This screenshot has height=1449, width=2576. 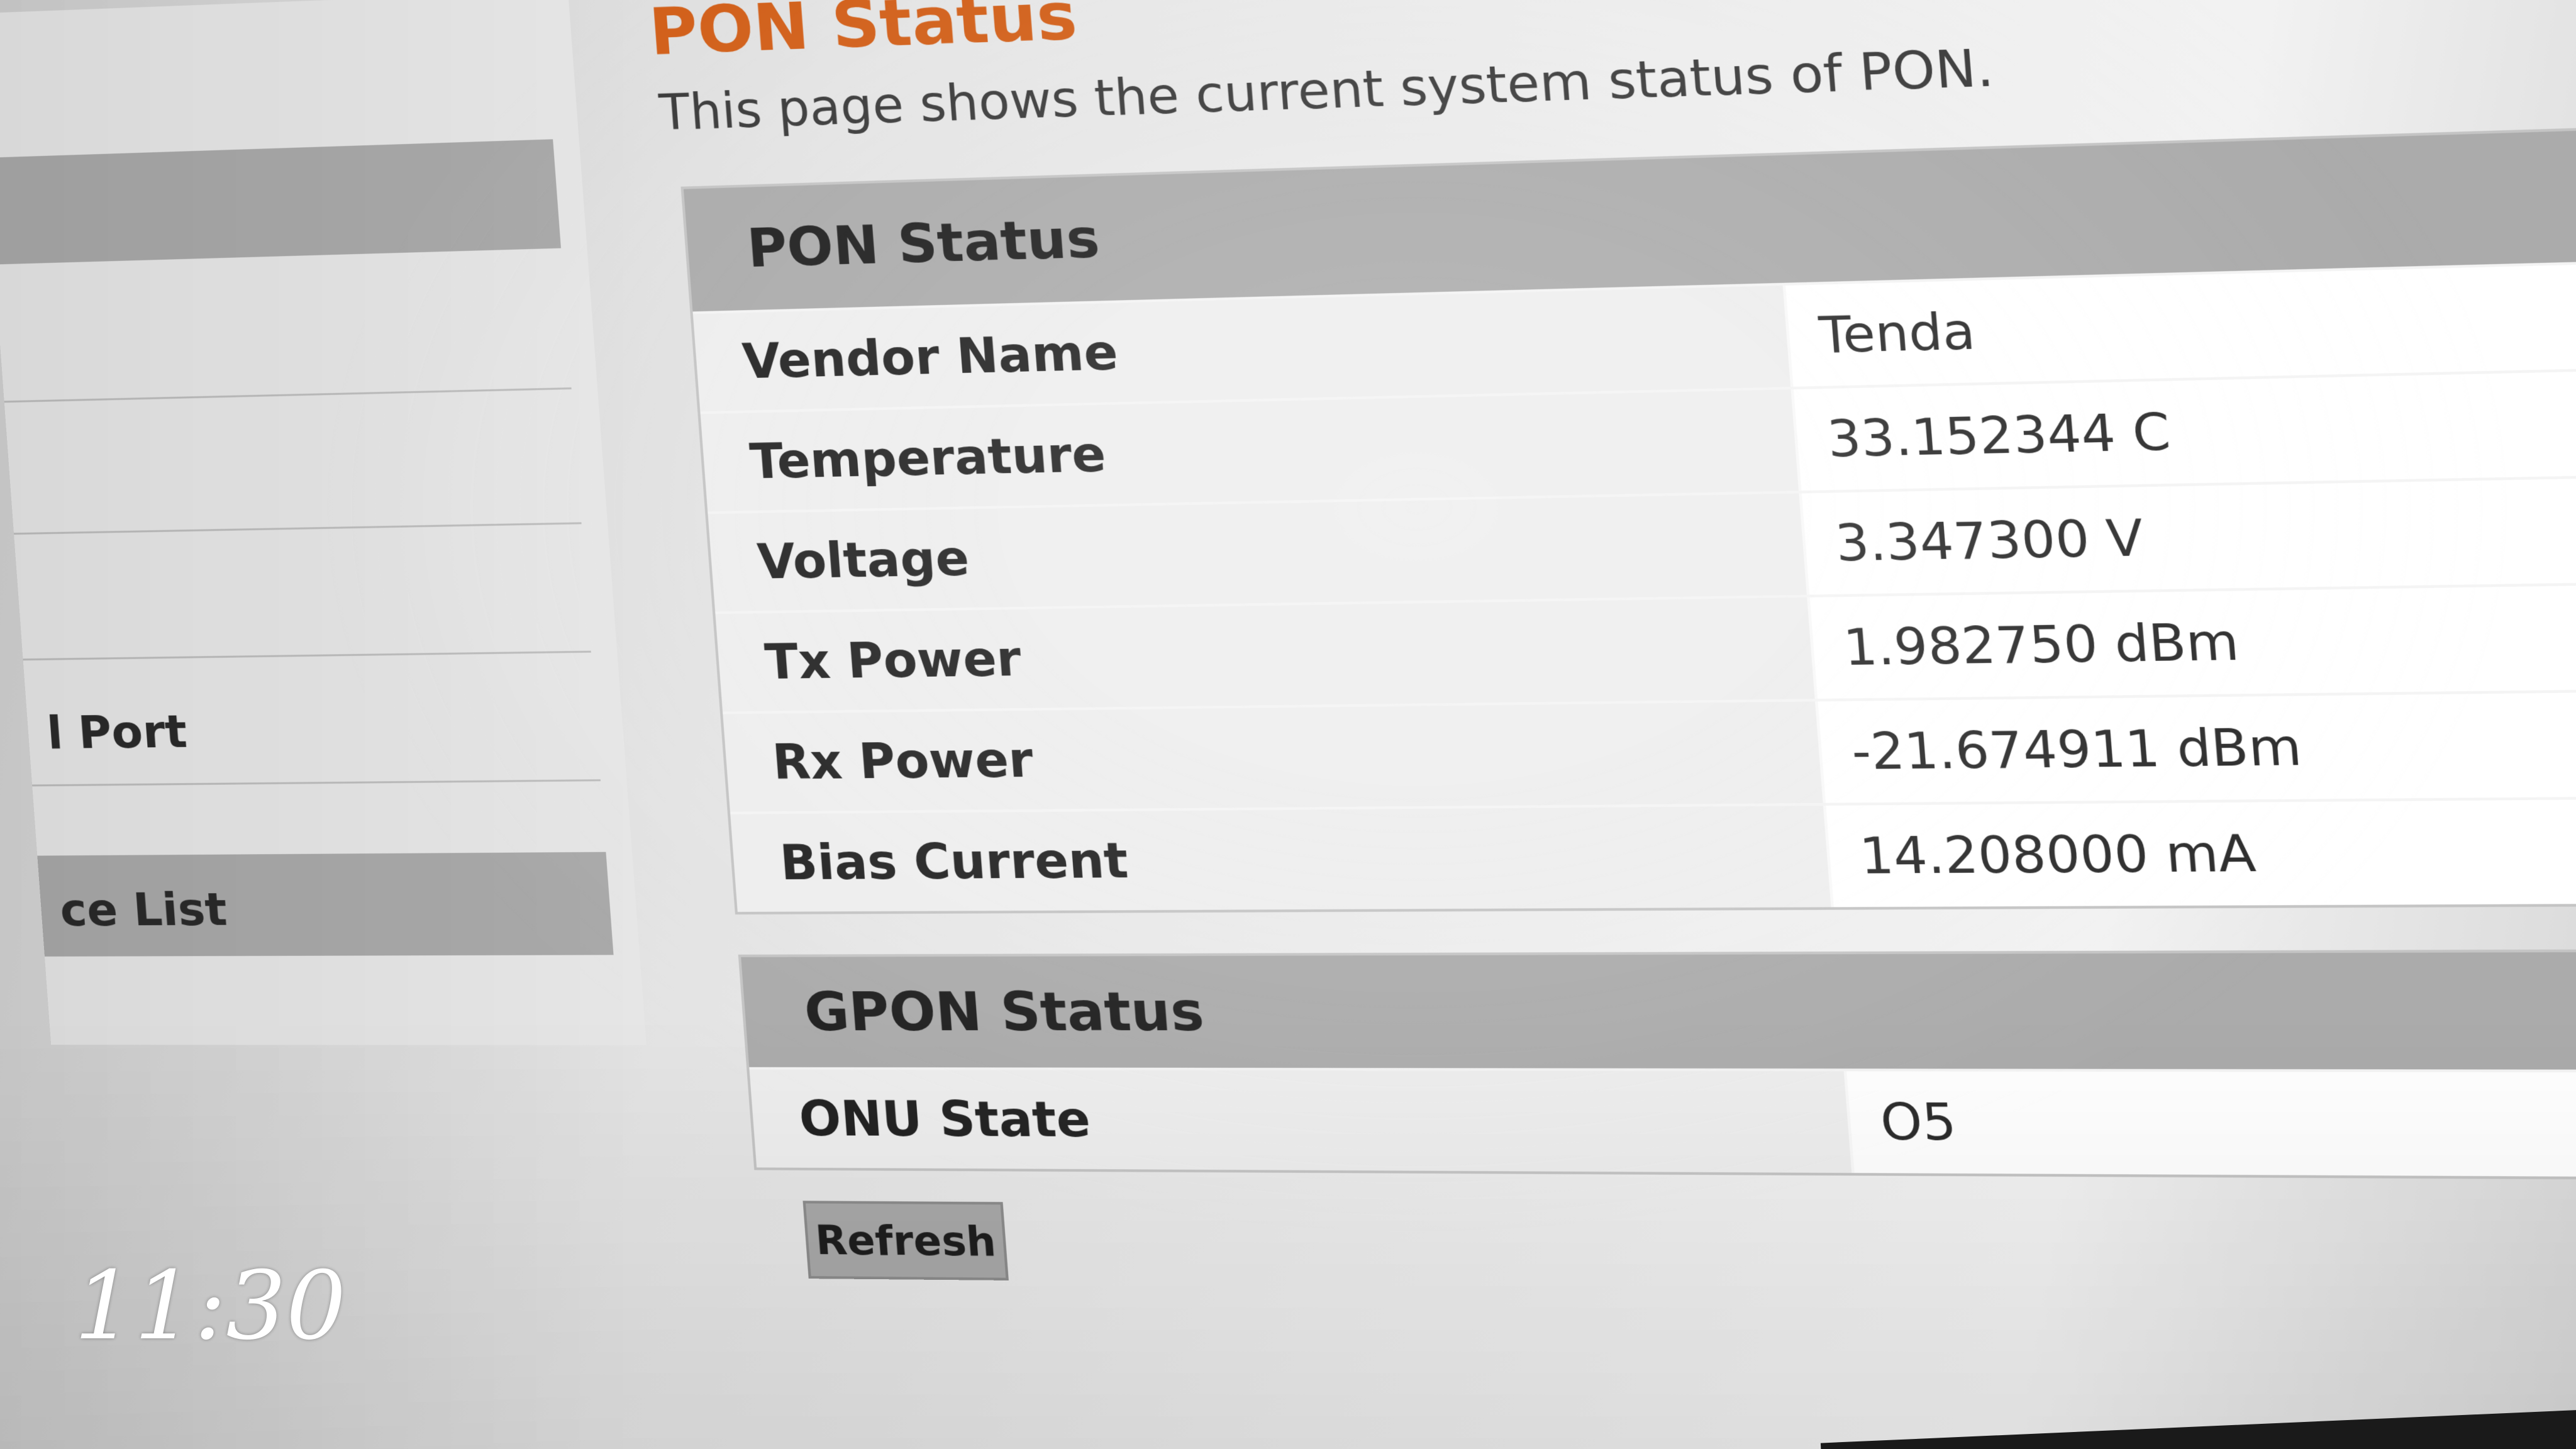 I want to click on row-value: 14.208000 mA, so click(x=2201, y=852).